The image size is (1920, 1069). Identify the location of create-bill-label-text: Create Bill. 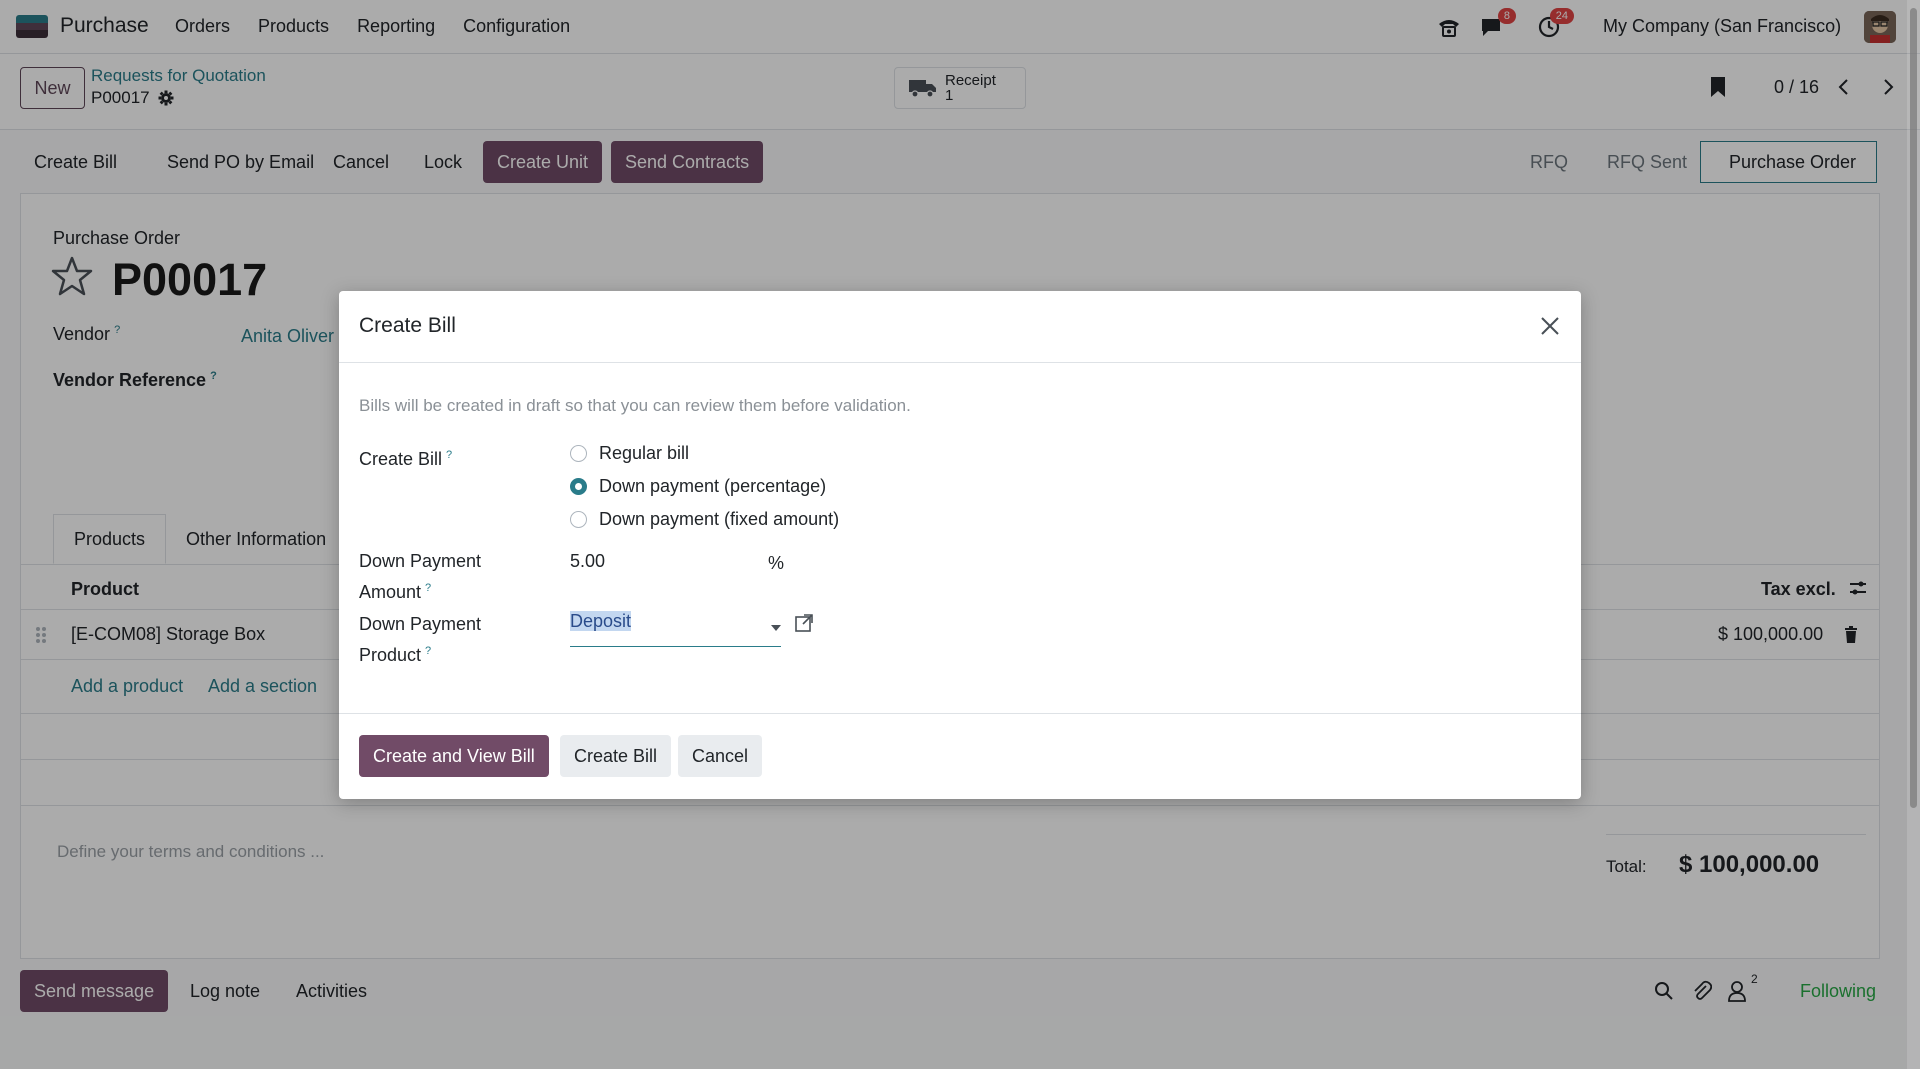
(401, 459).